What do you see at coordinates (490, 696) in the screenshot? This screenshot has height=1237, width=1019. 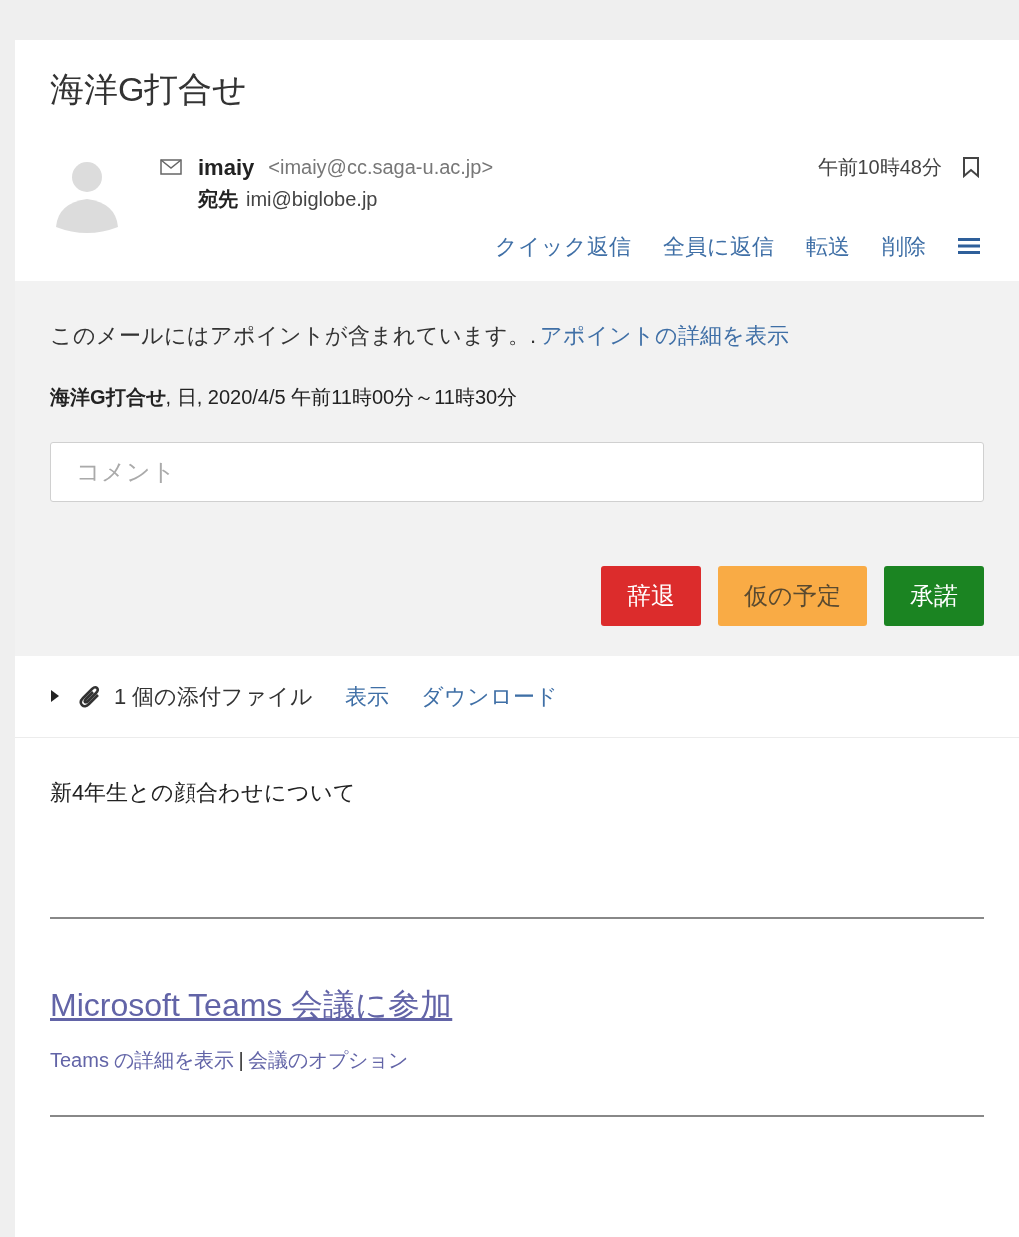 I see `attachment-link: ダウンロード` at bounding box center [490, 696].